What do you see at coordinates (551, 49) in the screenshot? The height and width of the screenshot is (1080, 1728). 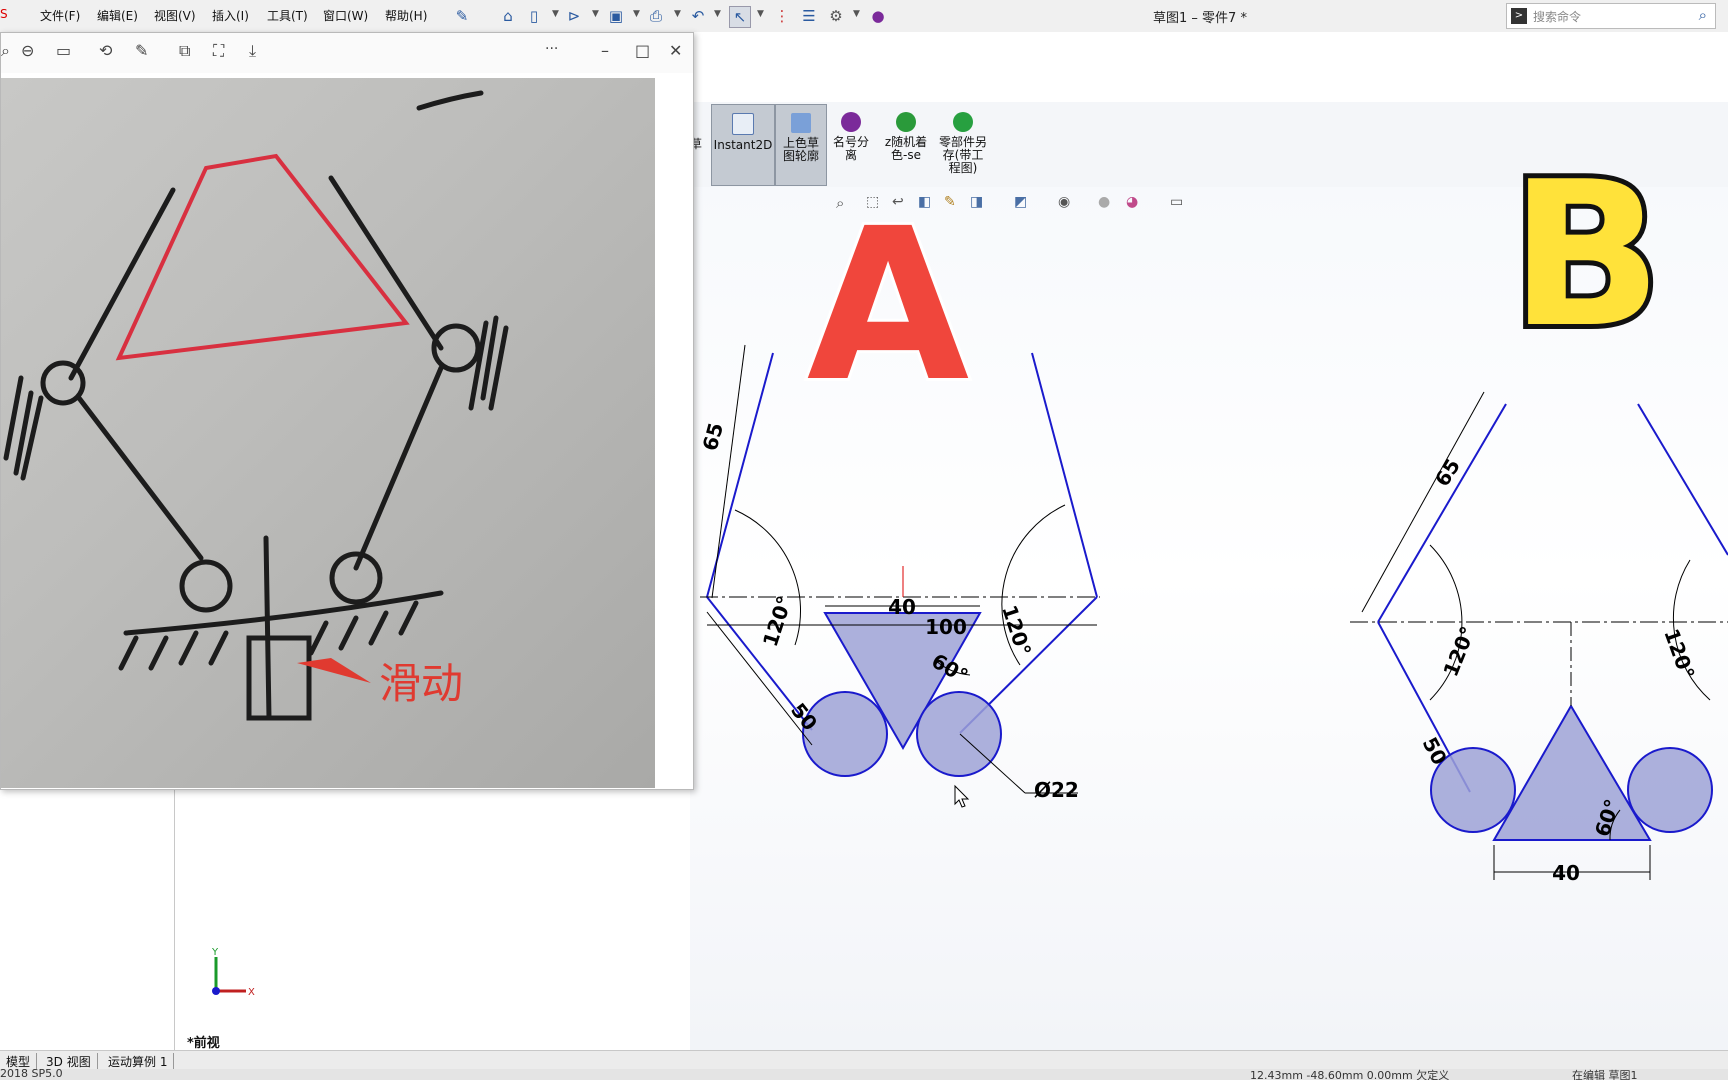 I see `more-options-icon: ···` at bounding box center [551, 49].